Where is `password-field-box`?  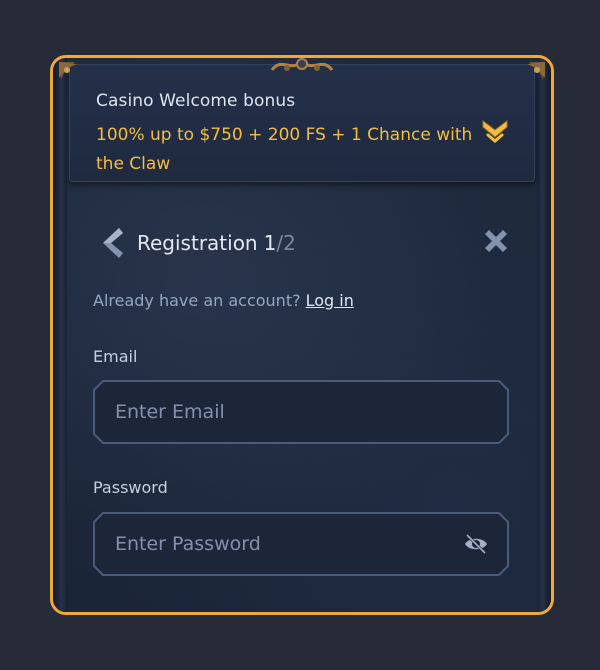
password-field-box is located at coordinates (301, 544).